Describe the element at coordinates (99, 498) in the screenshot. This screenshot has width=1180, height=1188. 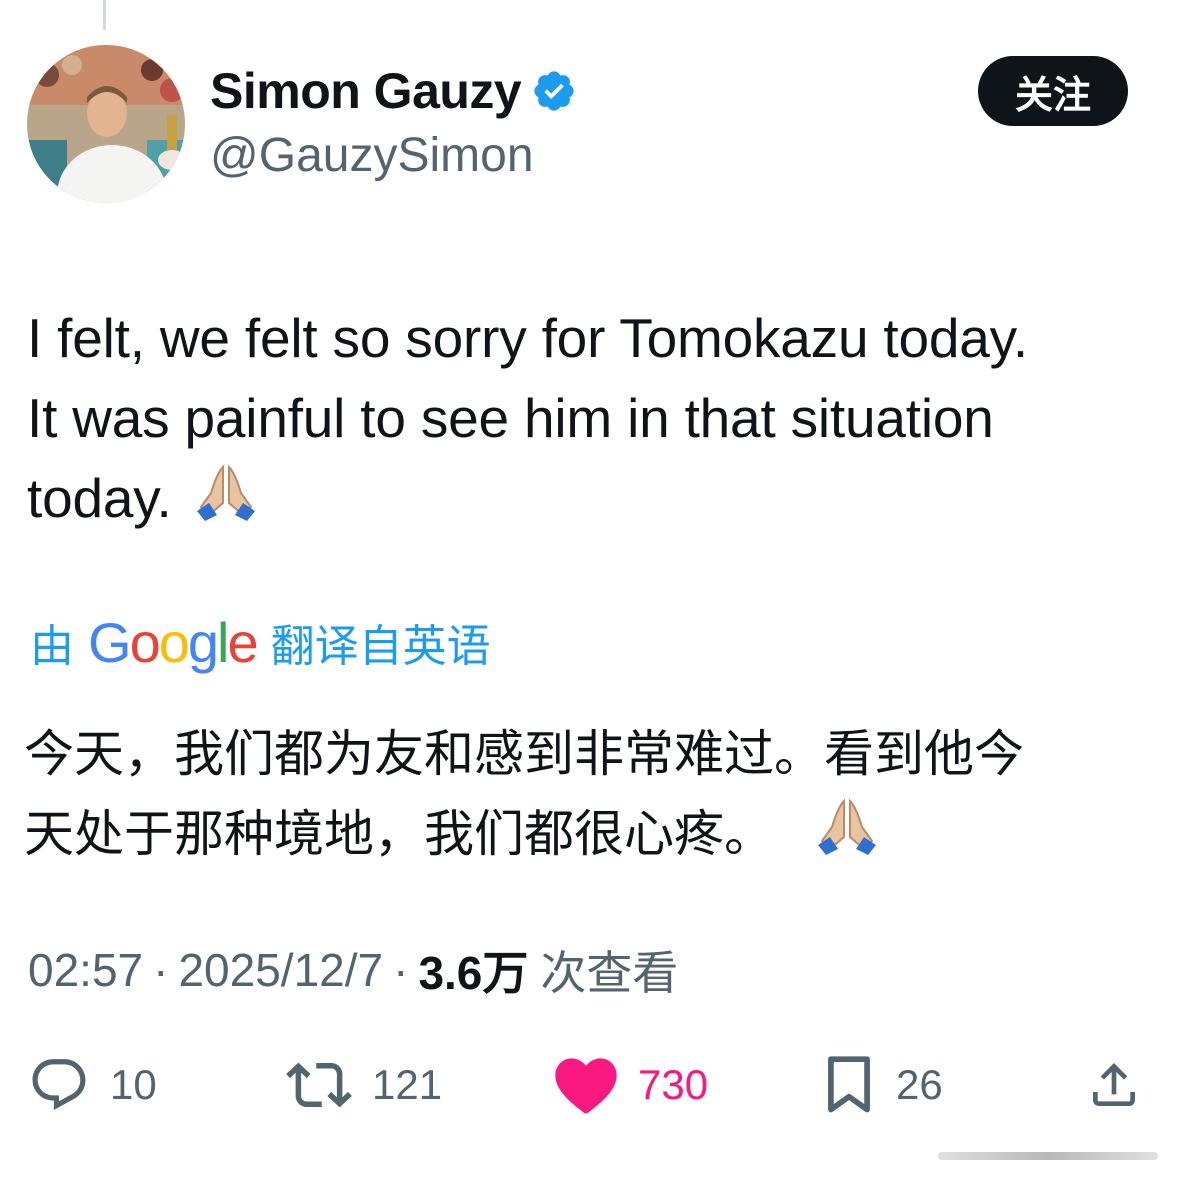
I see `tweet-line-text: today.` at that location.